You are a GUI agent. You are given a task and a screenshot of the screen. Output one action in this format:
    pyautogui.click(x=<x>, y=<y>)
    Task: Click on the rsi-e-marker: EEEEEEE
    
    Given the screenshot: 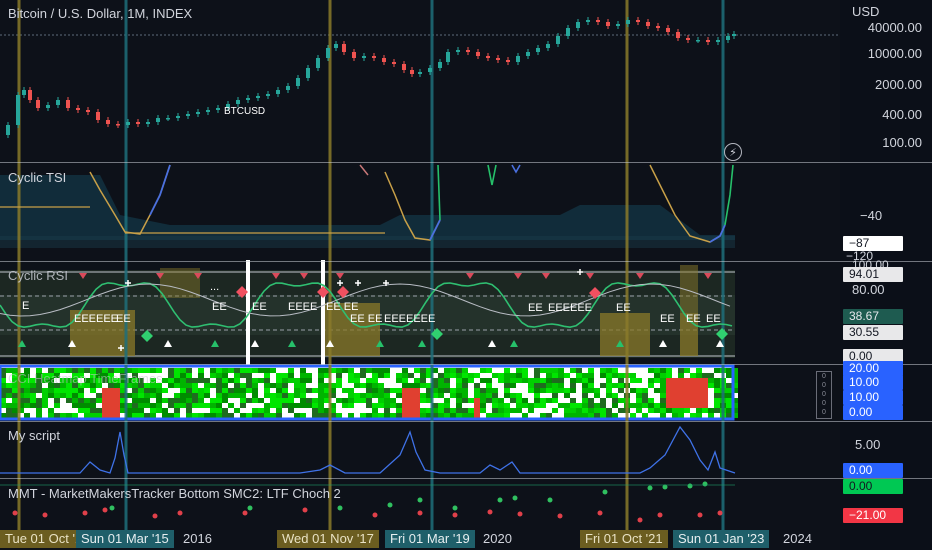 What is the action you would take?
    pyautogui.click(x=410, y=319)
    